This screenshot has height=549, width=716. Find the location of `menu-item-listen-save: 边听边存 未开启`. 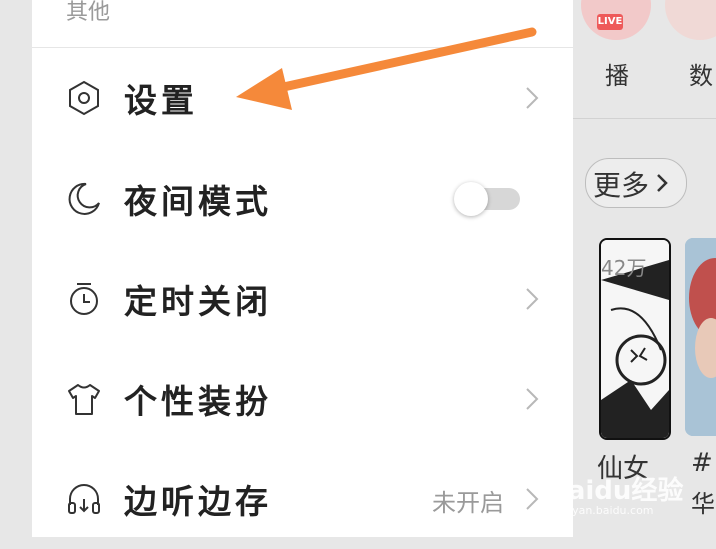

menu-item-listen-save: 边听边存 未开启 is located at coordinates (302, 499).